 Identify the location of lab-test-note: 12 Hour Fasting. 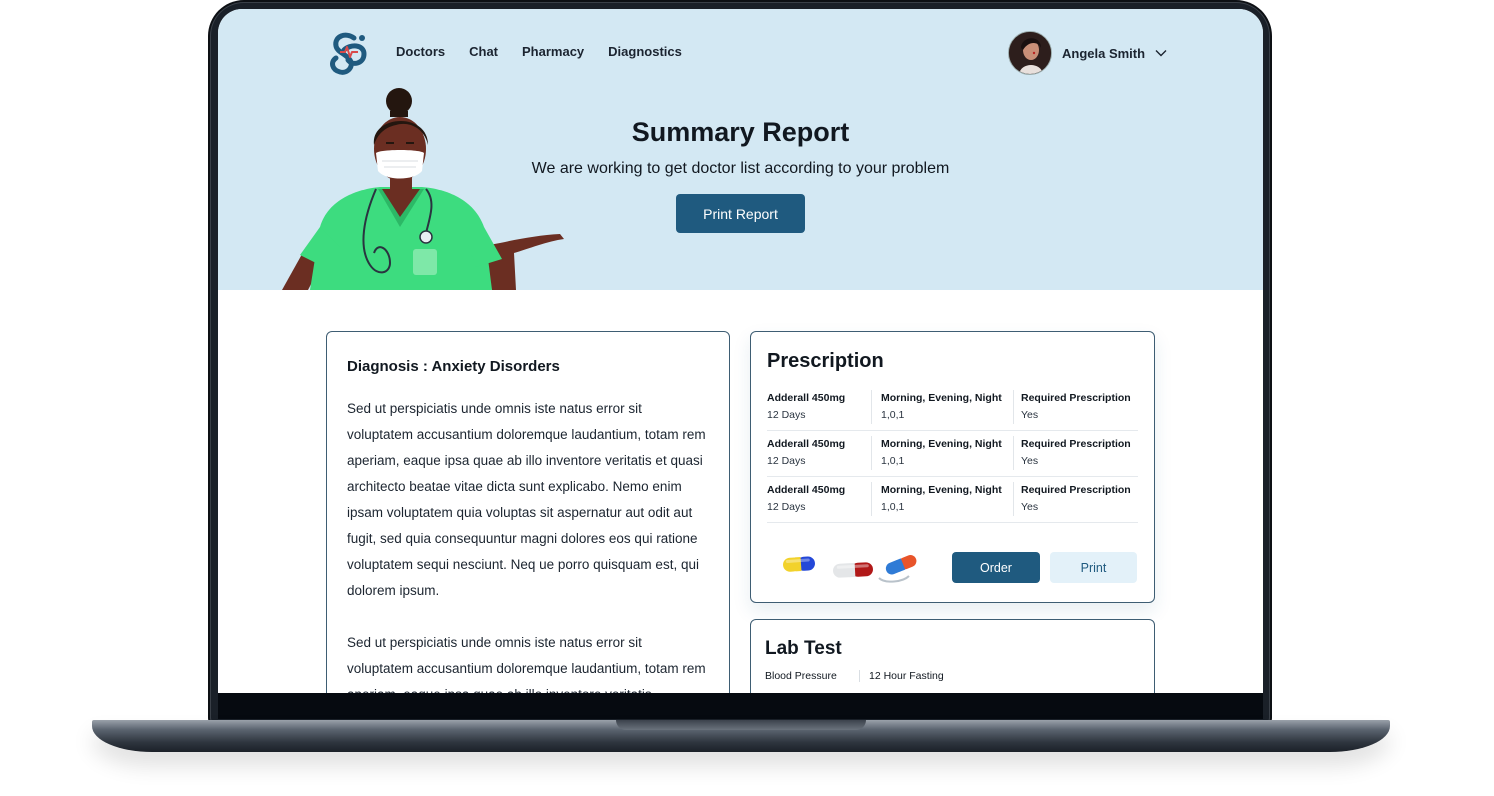
(906, 676).